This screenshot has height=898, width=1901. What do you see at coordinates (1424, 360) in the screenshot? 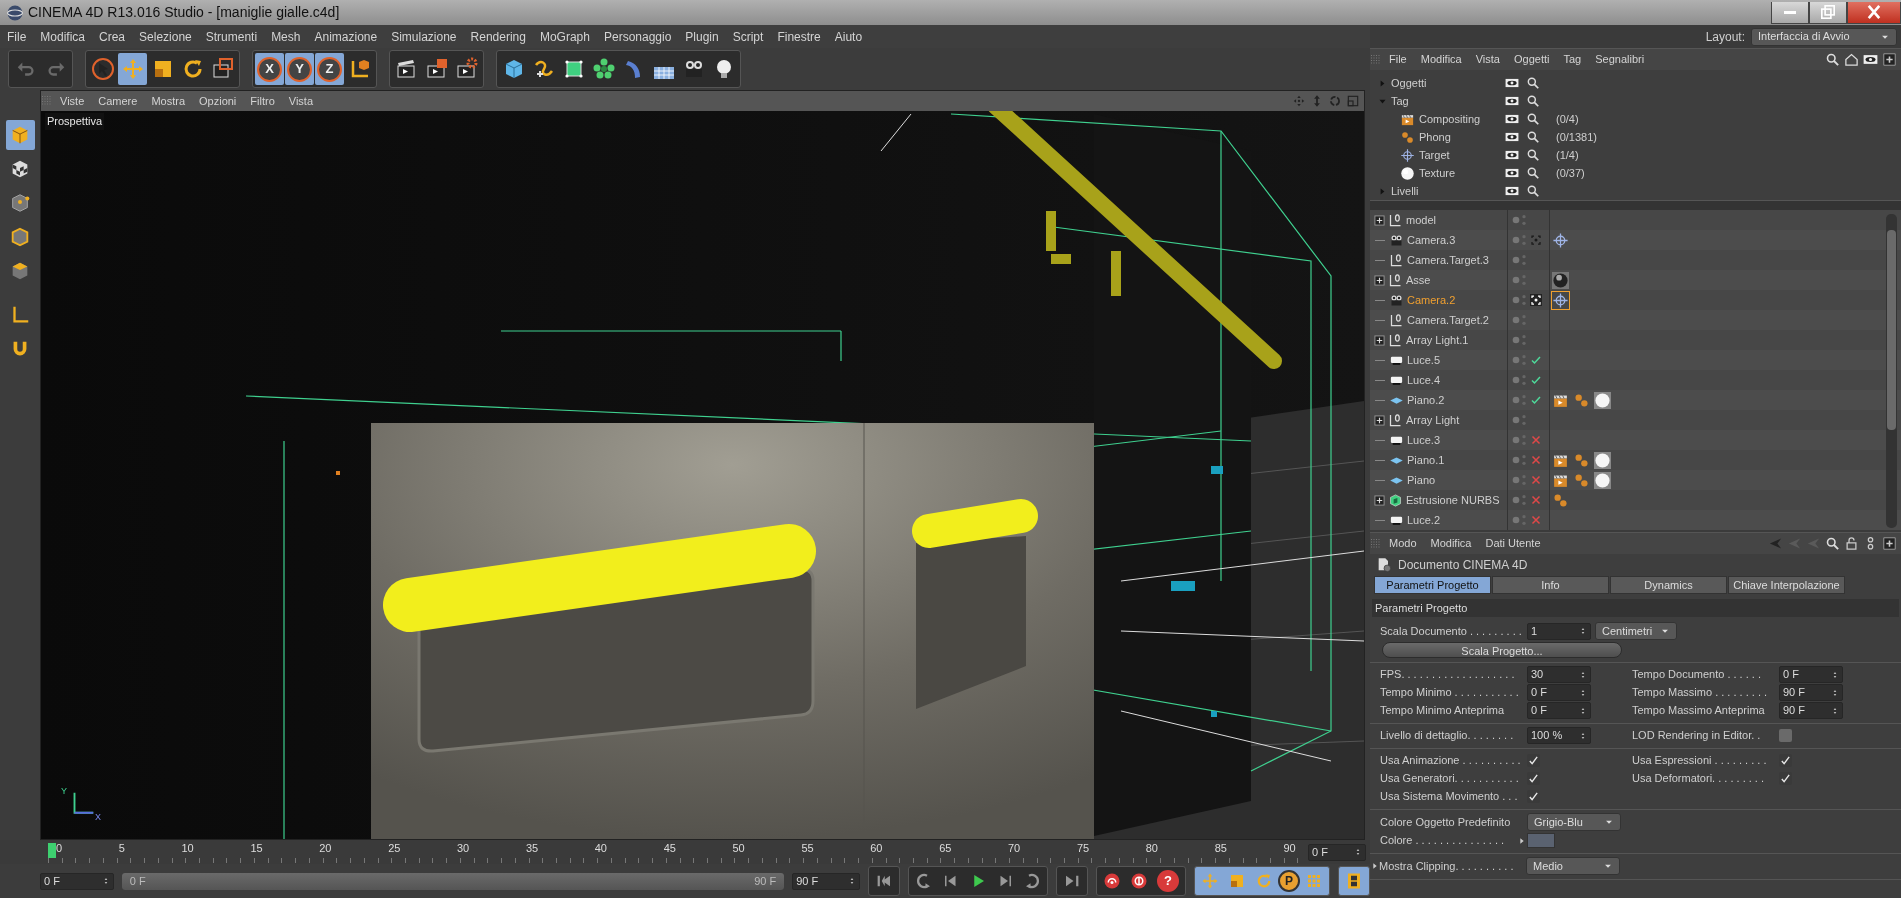
I see `object-name: Luce.5` at bounding box center [1424, 360].